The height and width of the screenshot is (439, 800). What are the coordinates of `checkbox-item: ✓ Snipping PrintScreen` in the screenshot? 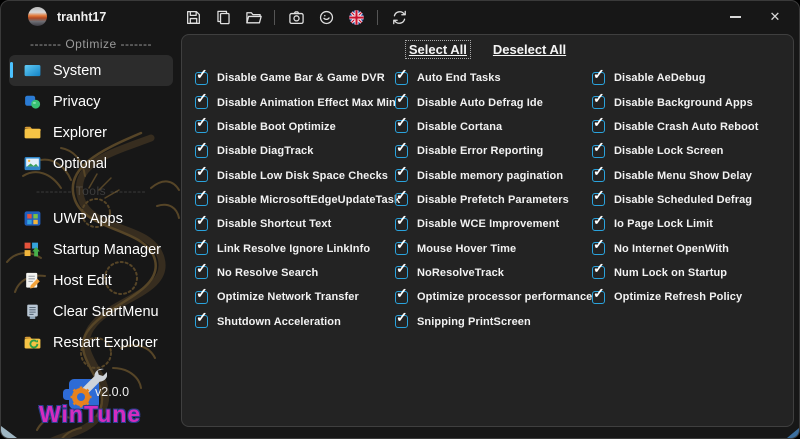 It's located at (493, 321).